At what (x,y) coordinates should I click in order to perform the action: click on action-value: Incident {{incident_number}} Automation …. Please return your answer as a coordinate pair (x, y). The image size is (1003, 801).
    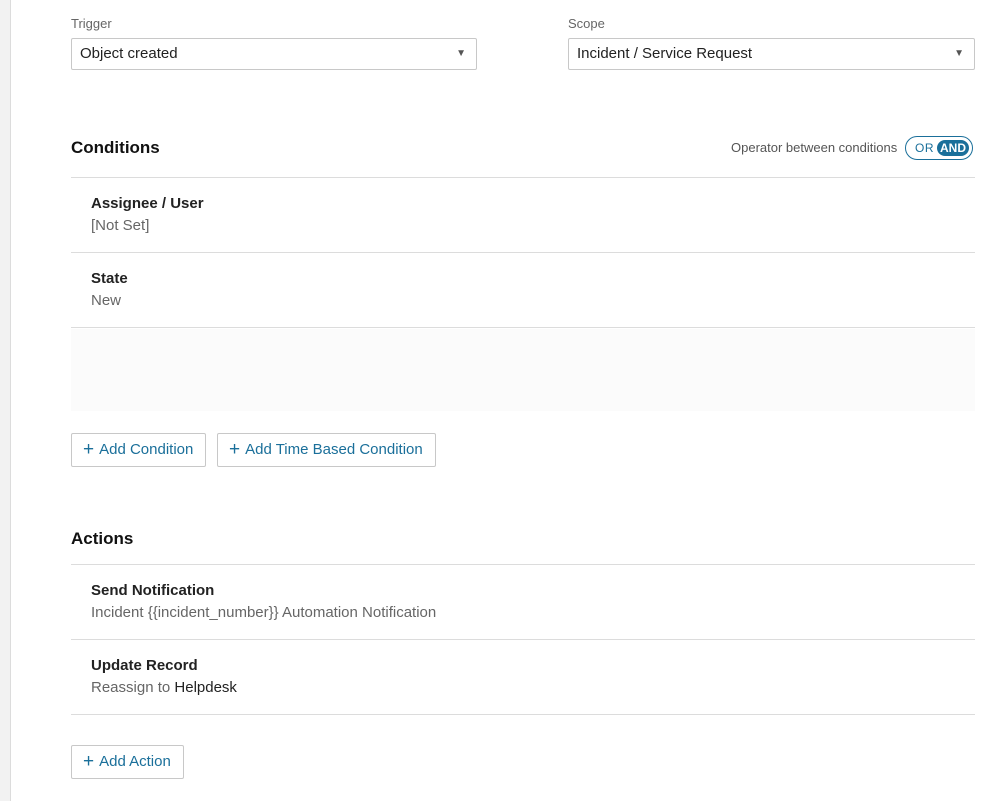
    Looking at the image, I should click on (264, 612).